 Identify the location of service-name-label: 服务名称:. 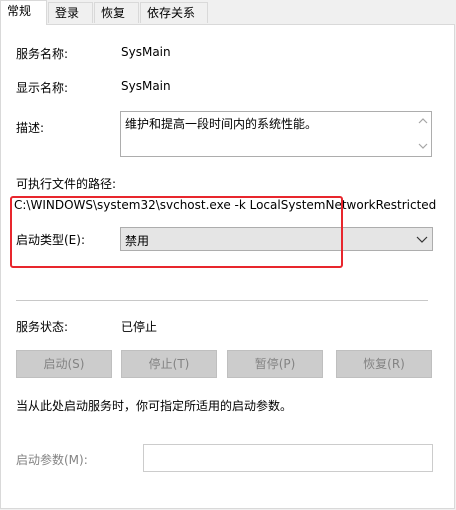
(42, 54).